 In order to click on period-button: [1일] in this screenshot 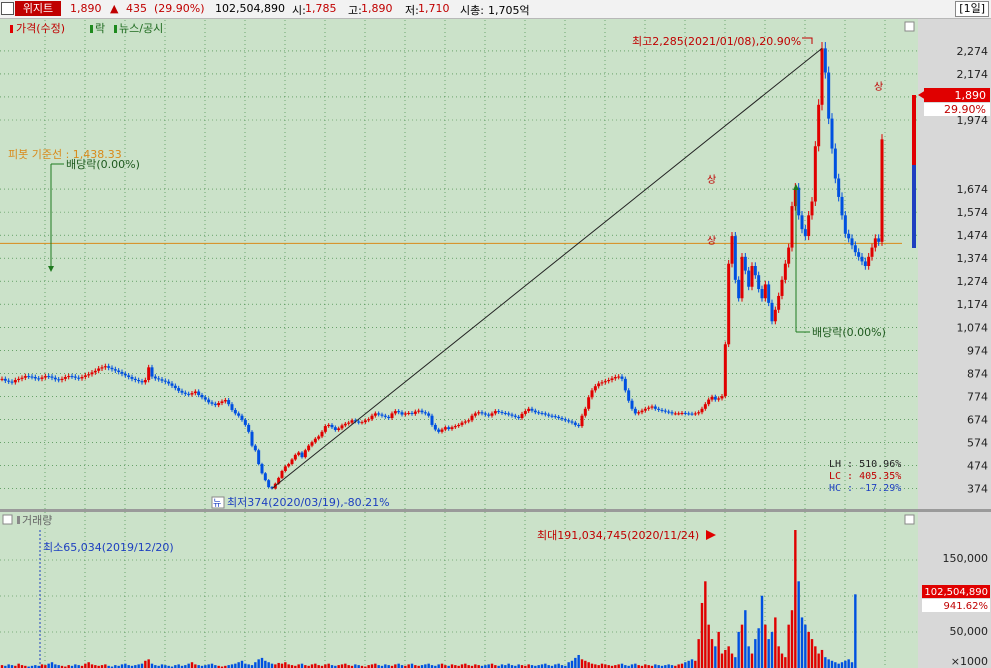, I will do `click(972, 9)`.